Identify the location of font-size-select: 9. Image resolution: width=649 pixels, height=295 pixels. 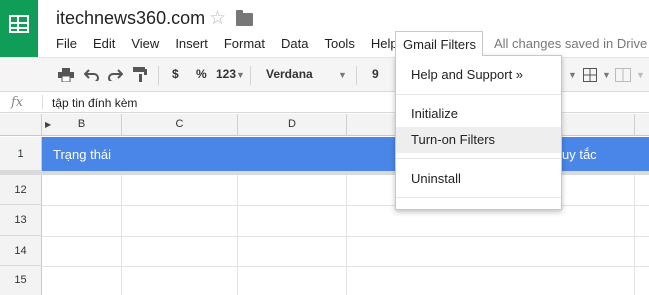
(375, 74).